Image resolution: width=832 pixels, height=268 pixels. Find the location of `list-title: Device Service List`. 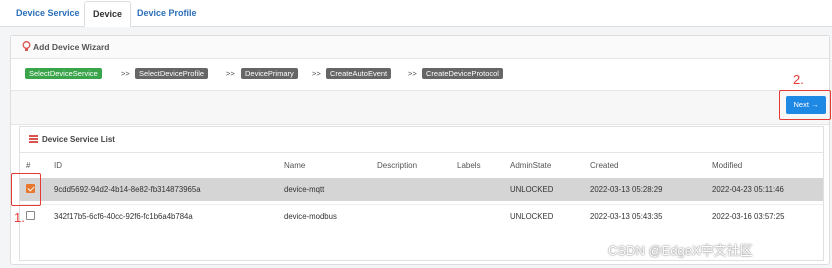

list-title: Device Service List is located at coordinates (78, 139).